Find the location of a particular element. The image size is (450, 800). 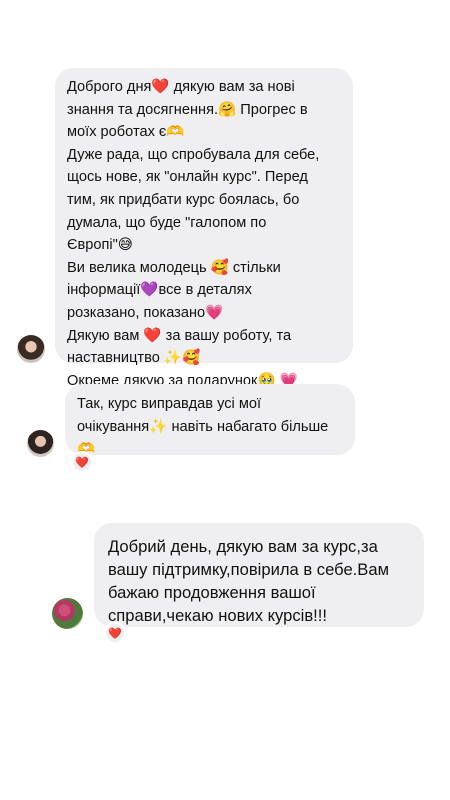

message-line: бажаю продовження вашої is located at coordinates (212, 592).